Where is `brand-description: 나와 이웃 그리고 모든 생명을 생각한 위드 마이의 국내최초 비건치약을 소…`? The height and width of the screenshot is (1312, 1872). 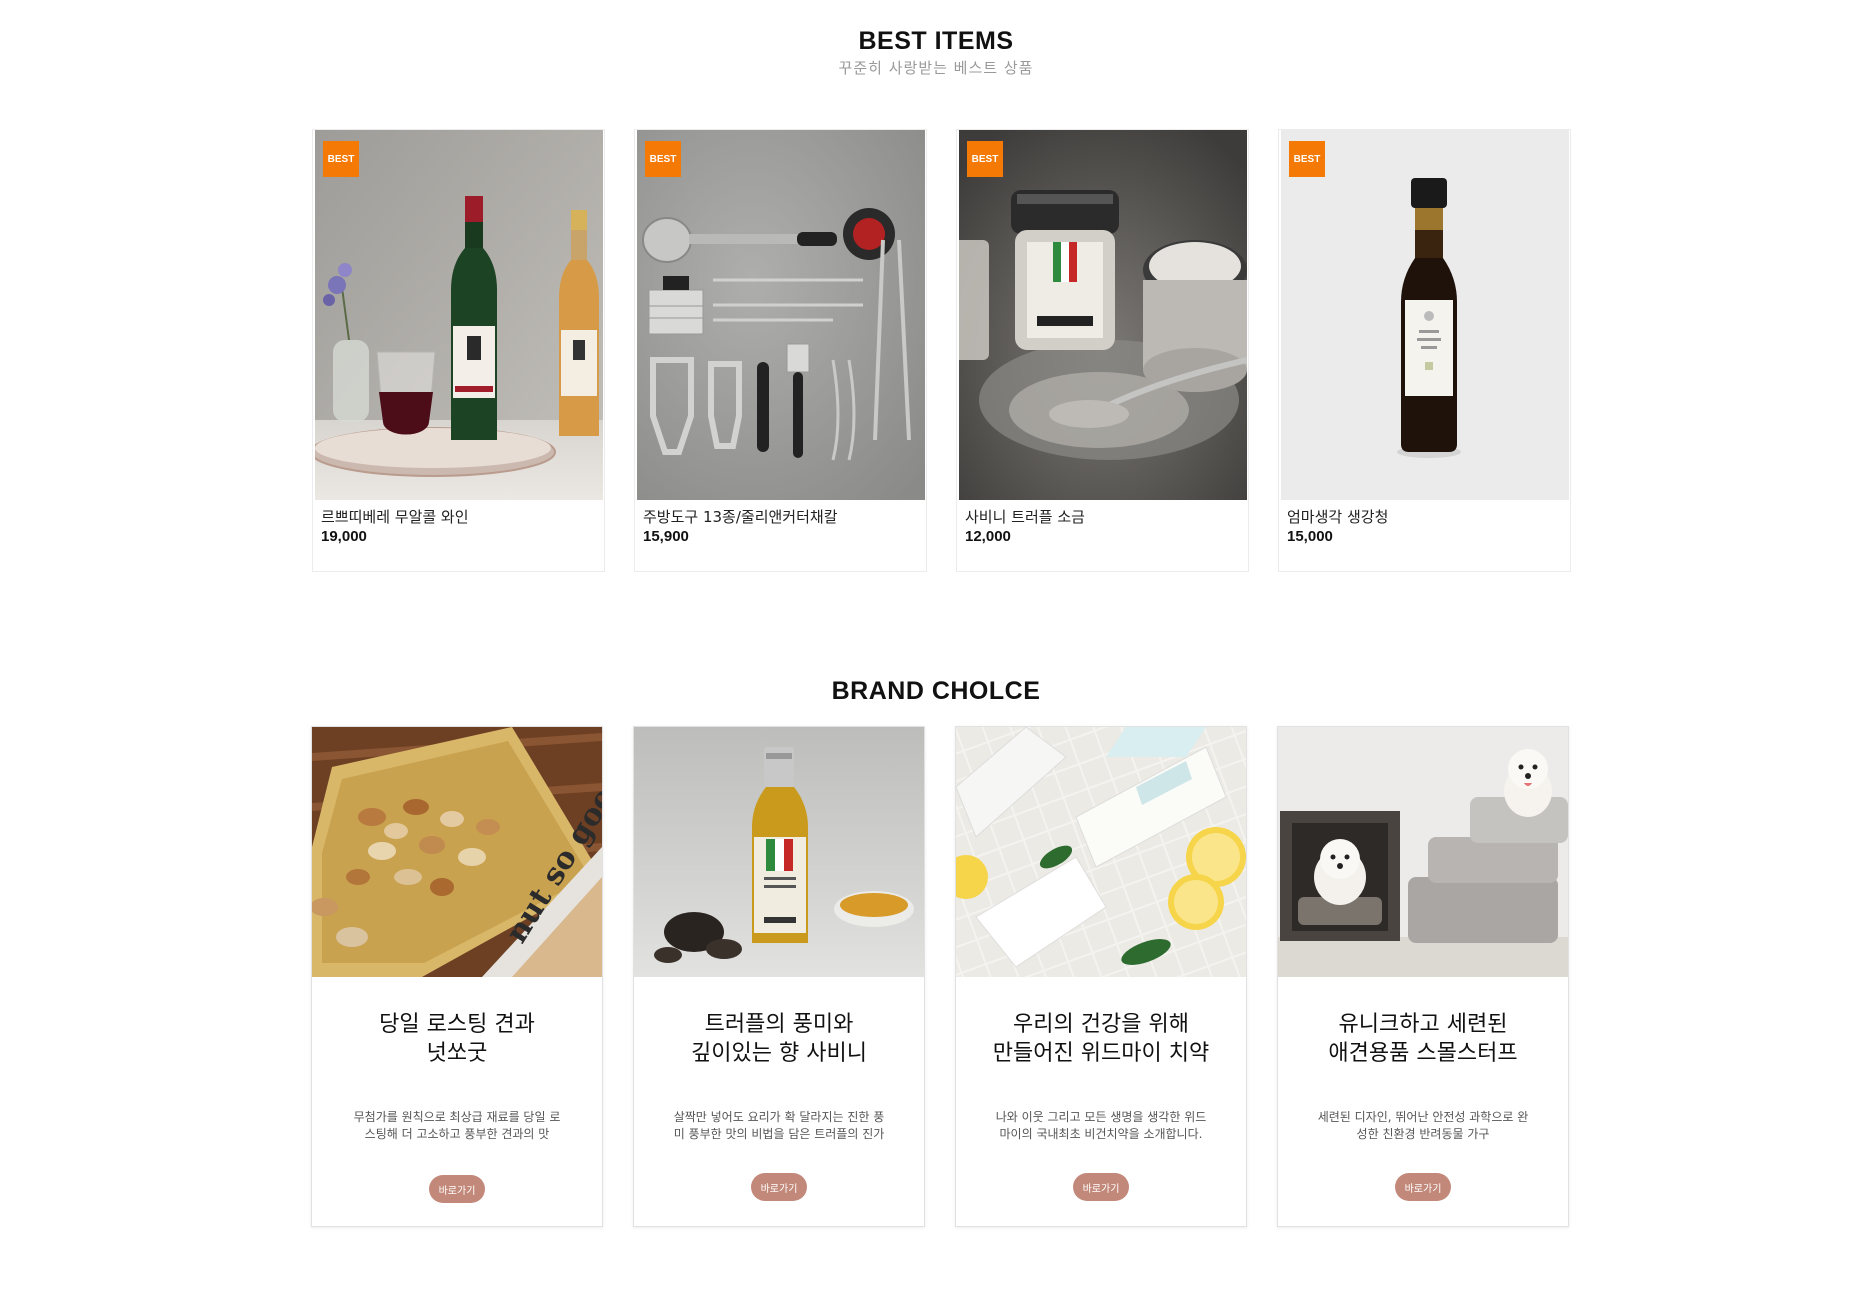
brand-description: 나와 이웃 그리고 모든 생명을 생각한 위드 마이의 국내최초 비건치약을 소… is located at coordinates (1101, 1126).